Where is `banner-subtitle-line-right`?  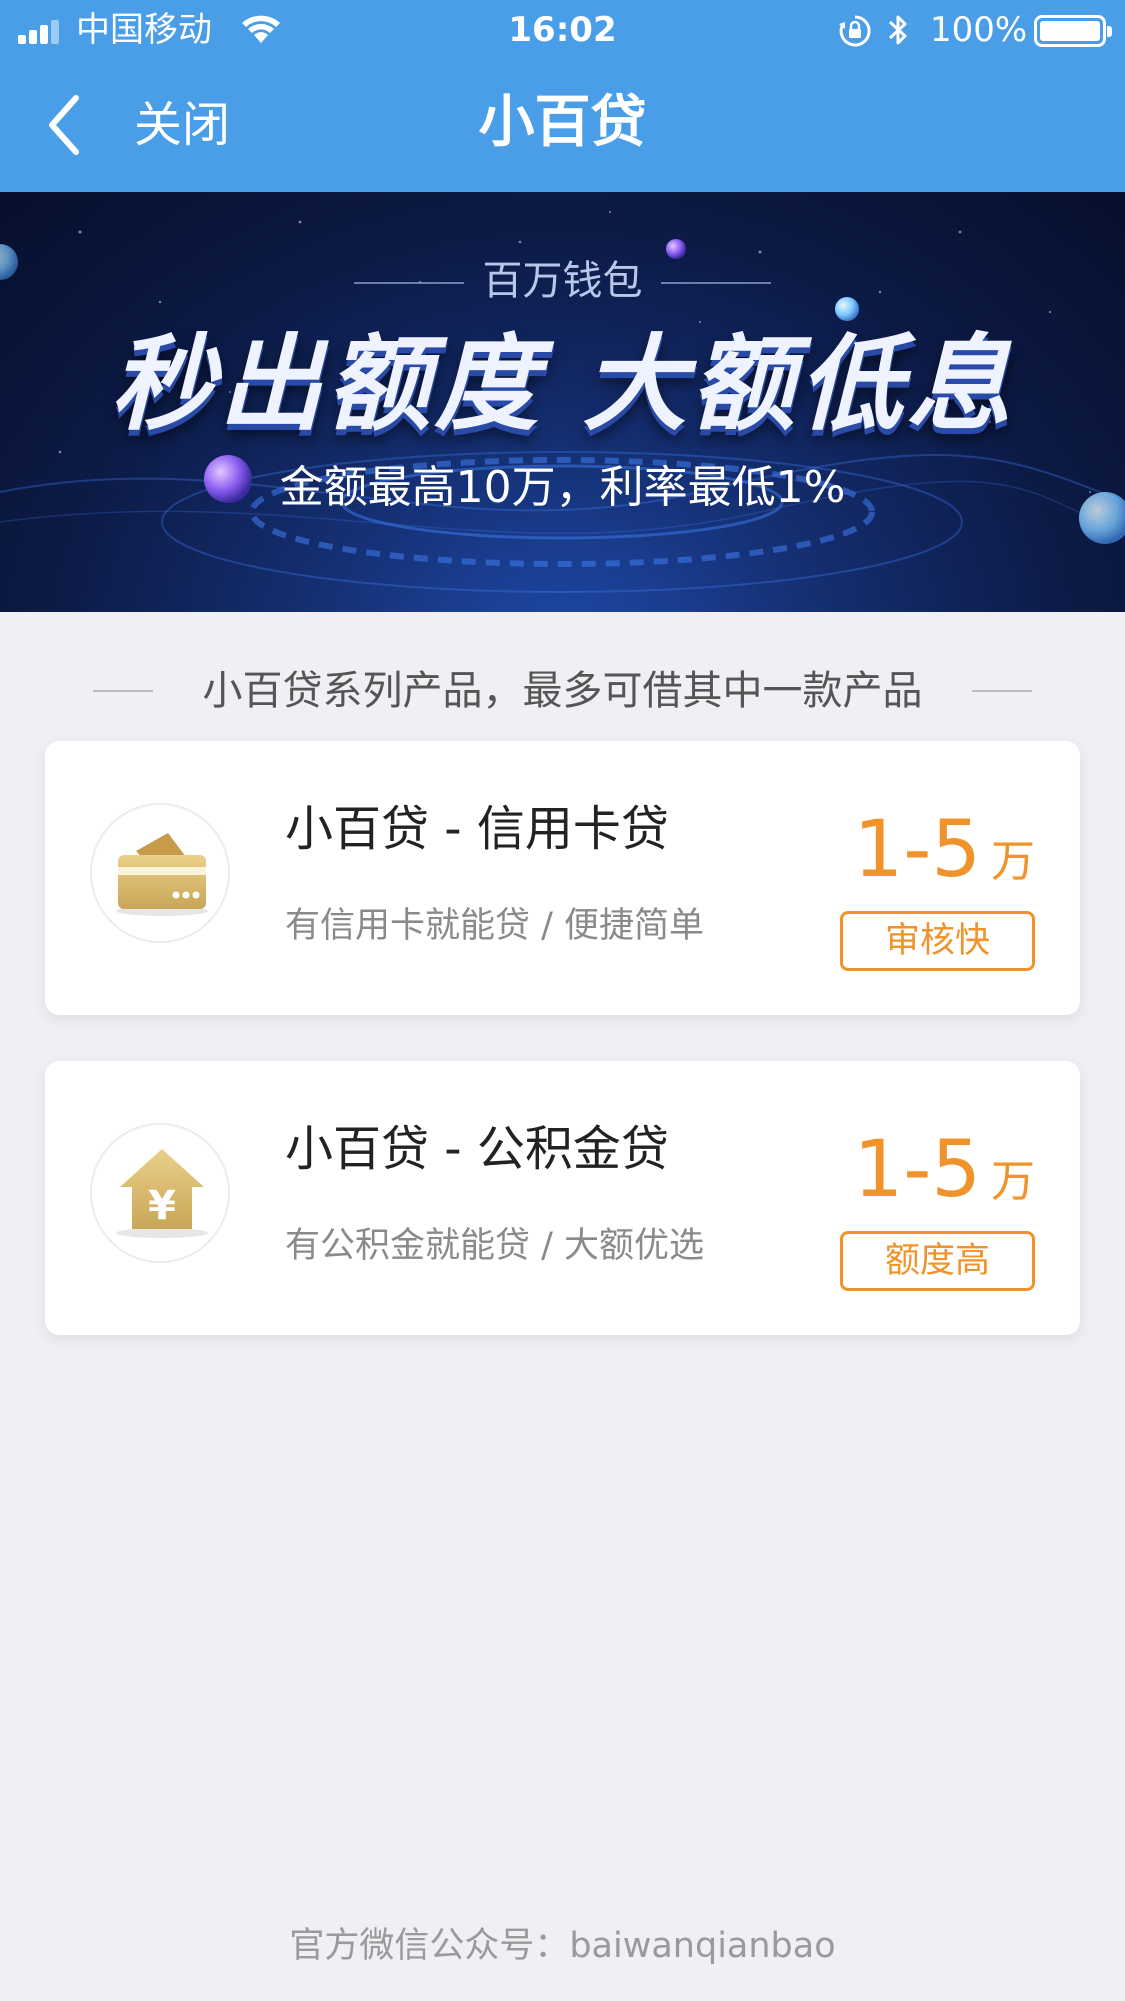 banner-subtitle-line-right is located at coordinates (716, 283).